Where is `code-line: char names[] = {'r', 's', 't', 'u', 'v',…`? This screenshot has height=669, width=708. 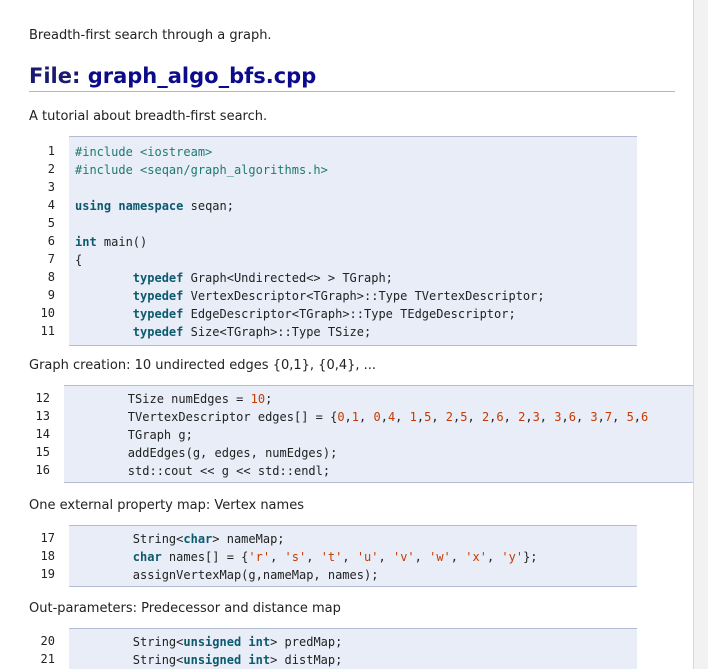
code-line: char names[] = {'r', 's', 't', 'u', 'v',… is located at coordinates (306, 557).